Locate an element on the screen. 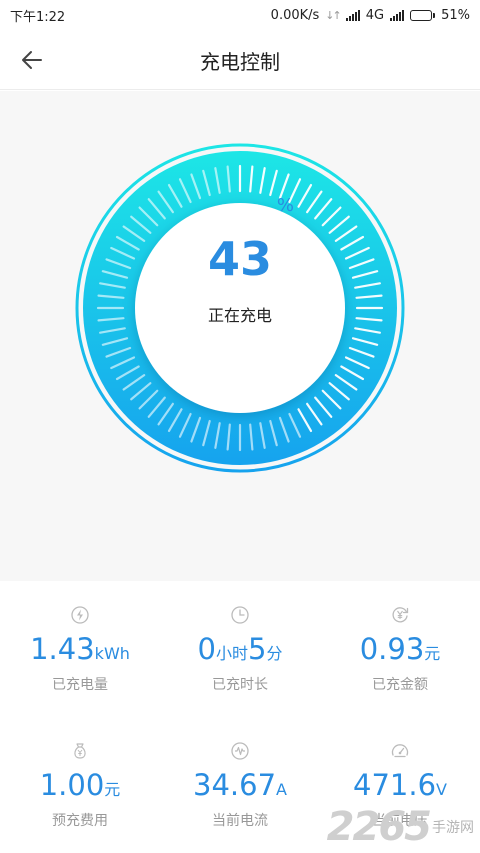 This screenshot has width=480, height=853. status-bar: 下午1:22 0.00K/s ↓↑ 4G 51% is located at coordinates (240, 15).